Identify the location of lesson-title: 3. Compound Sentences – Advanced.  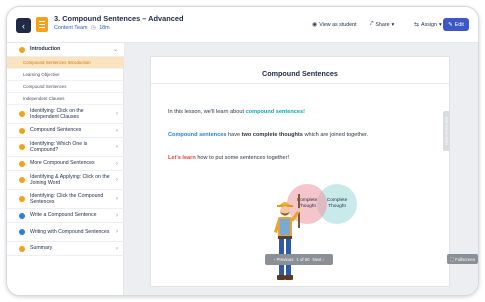
(119, 18).